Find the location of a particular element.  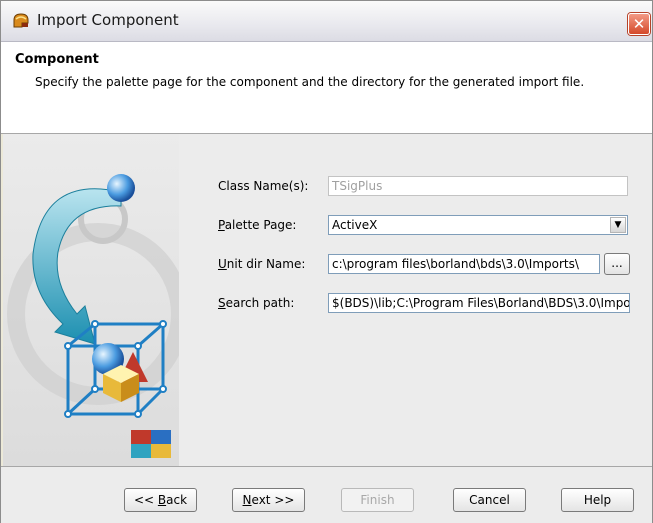

palette-page-dropdown-button: ▼ is located at coordinates (618, 225).